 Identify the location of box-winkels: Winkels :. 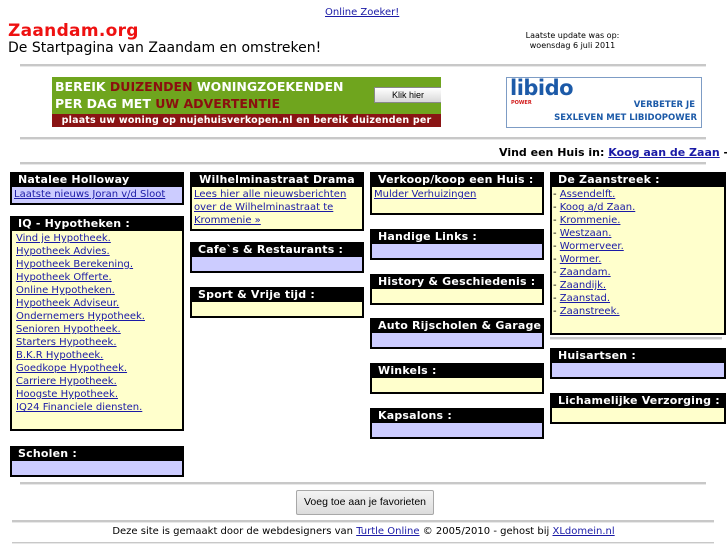
(457, 378).